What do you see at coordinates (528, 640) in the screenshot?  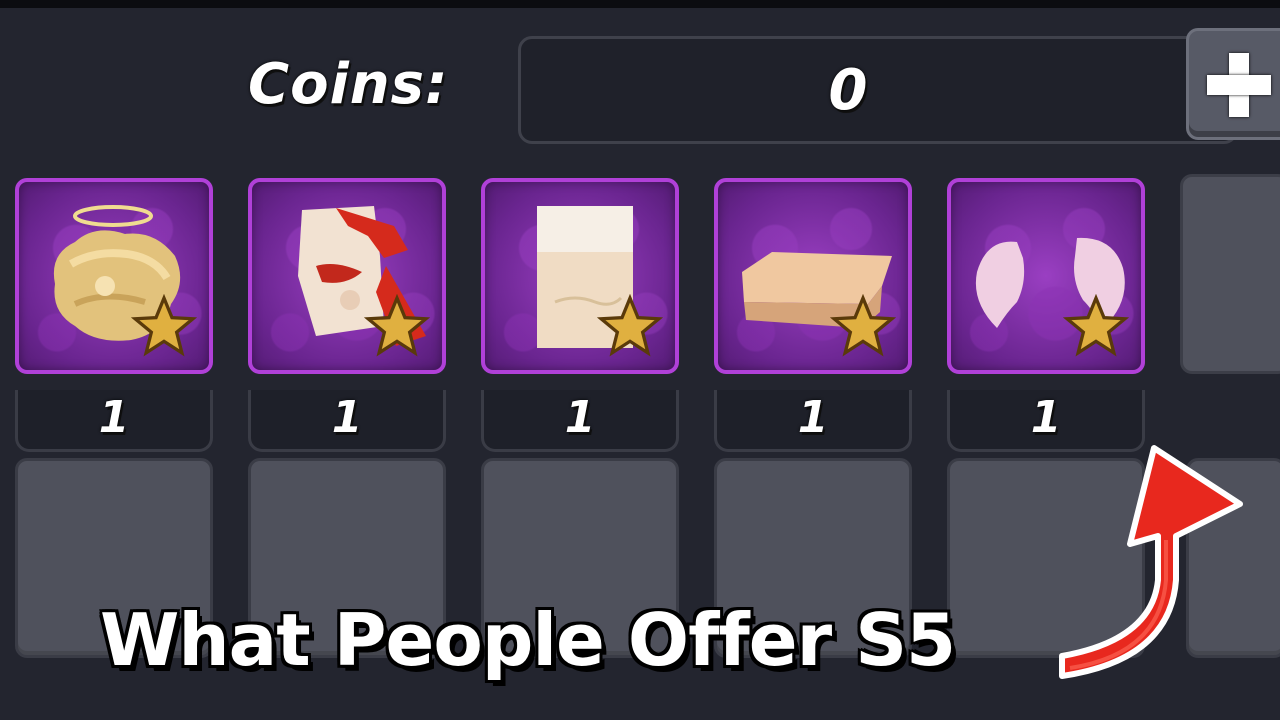 I see `video-caption: What People Offer S5` at bounding box center [528, 640].